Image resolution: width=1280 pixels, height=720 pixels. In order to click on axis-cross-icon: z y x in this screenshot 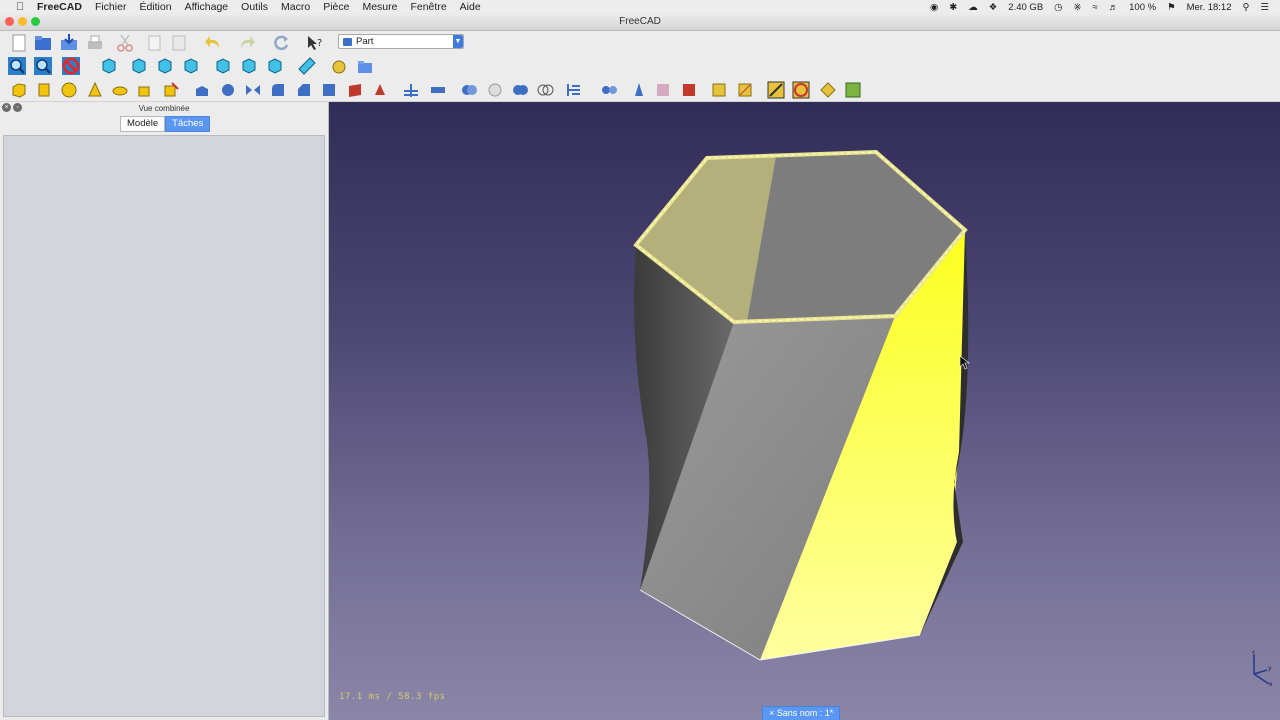, I will do `click(1262, 668)`.